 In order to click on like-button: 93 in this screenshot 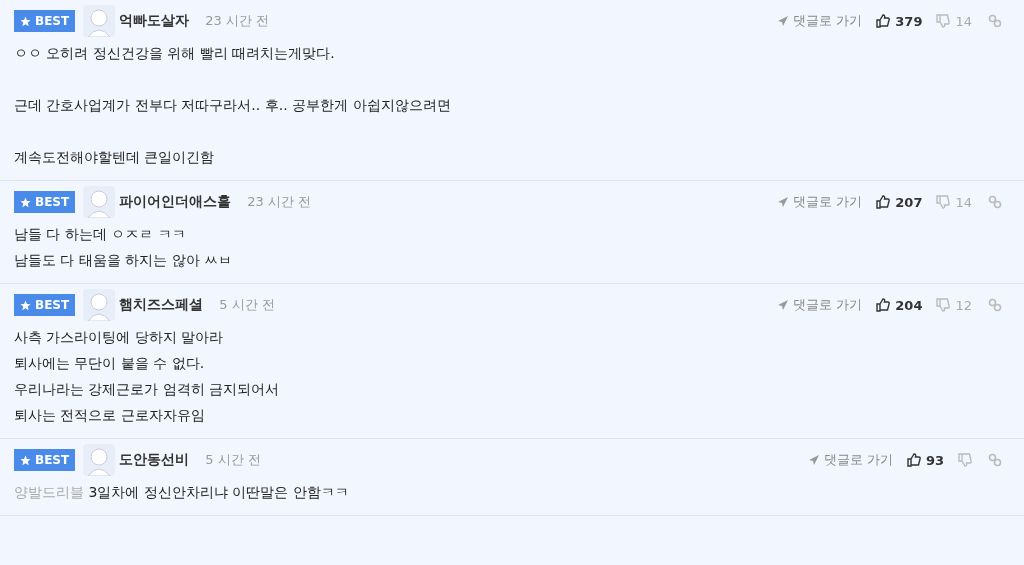, I will do `click(925, 460)`.